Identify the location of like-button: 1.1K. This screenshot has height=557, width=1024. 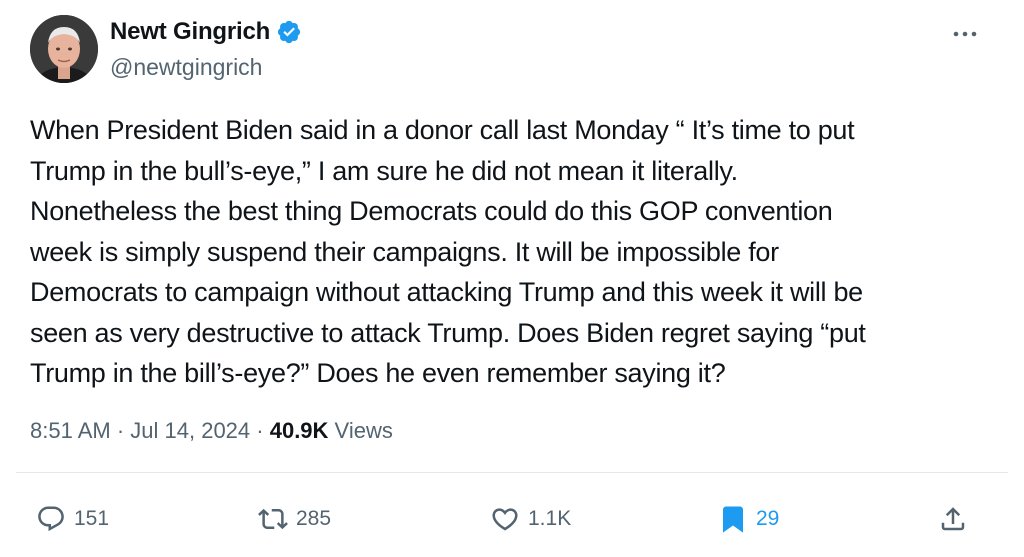
(530, 519).